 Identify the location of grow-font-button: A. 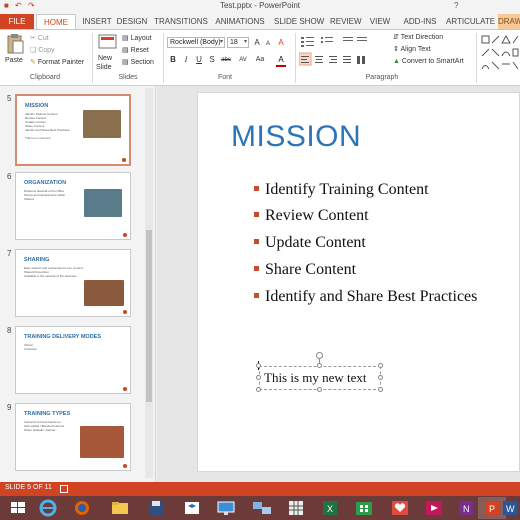
(257, 43).